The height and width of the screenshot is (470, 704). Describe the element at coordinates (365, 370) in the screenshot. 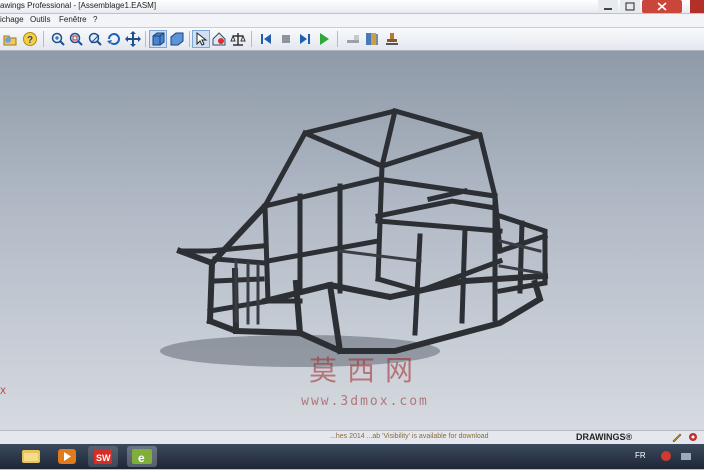

I see `watermark-text: 莫西网` at that location.